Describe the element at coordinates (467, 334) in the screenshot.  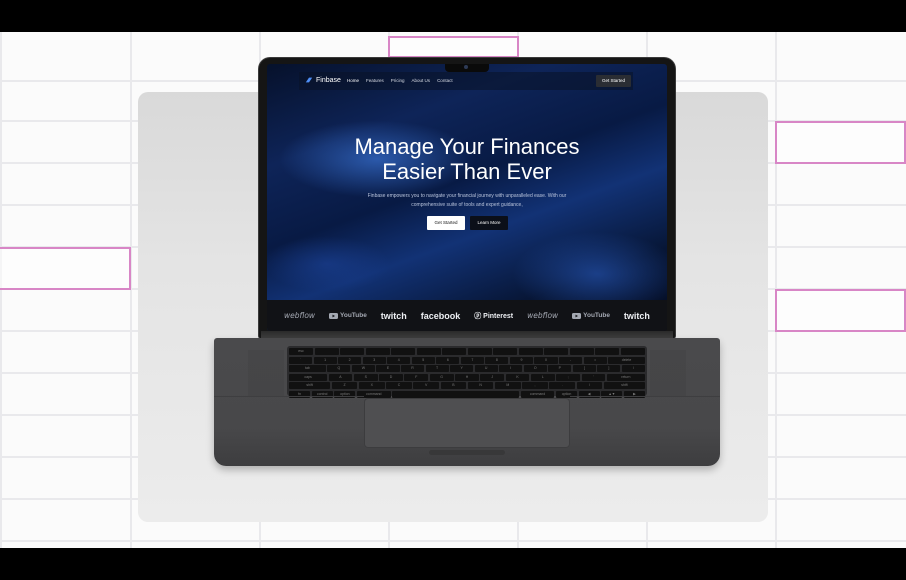
I see `laptop-hinge` at that location.